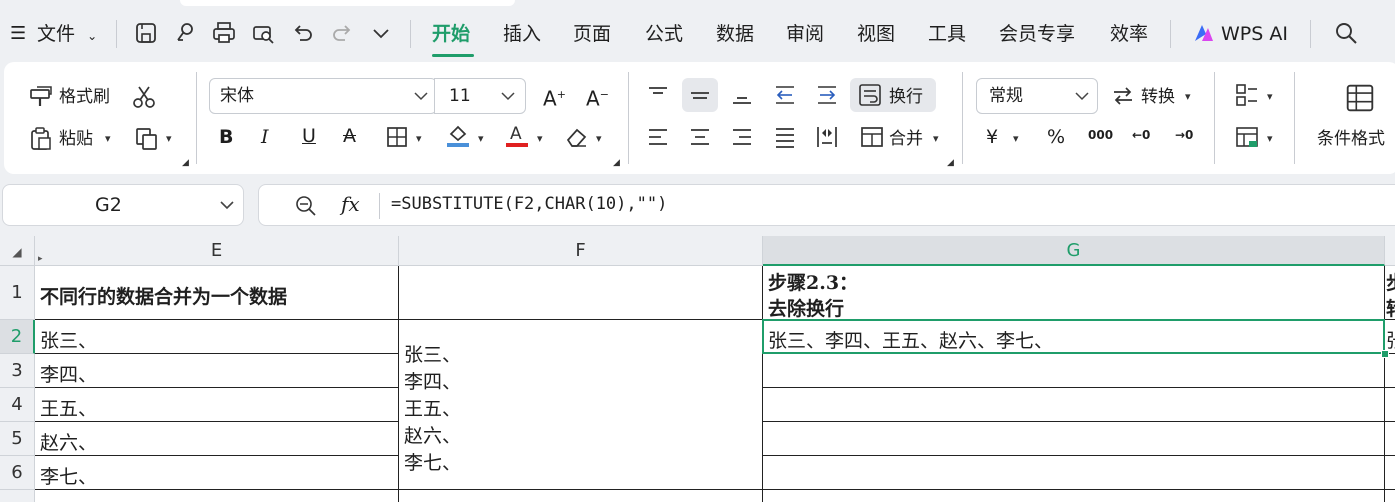 The height and width of the screenshot is (502, 1395). I want to click on wrap-text-icon, so click(870, 95).